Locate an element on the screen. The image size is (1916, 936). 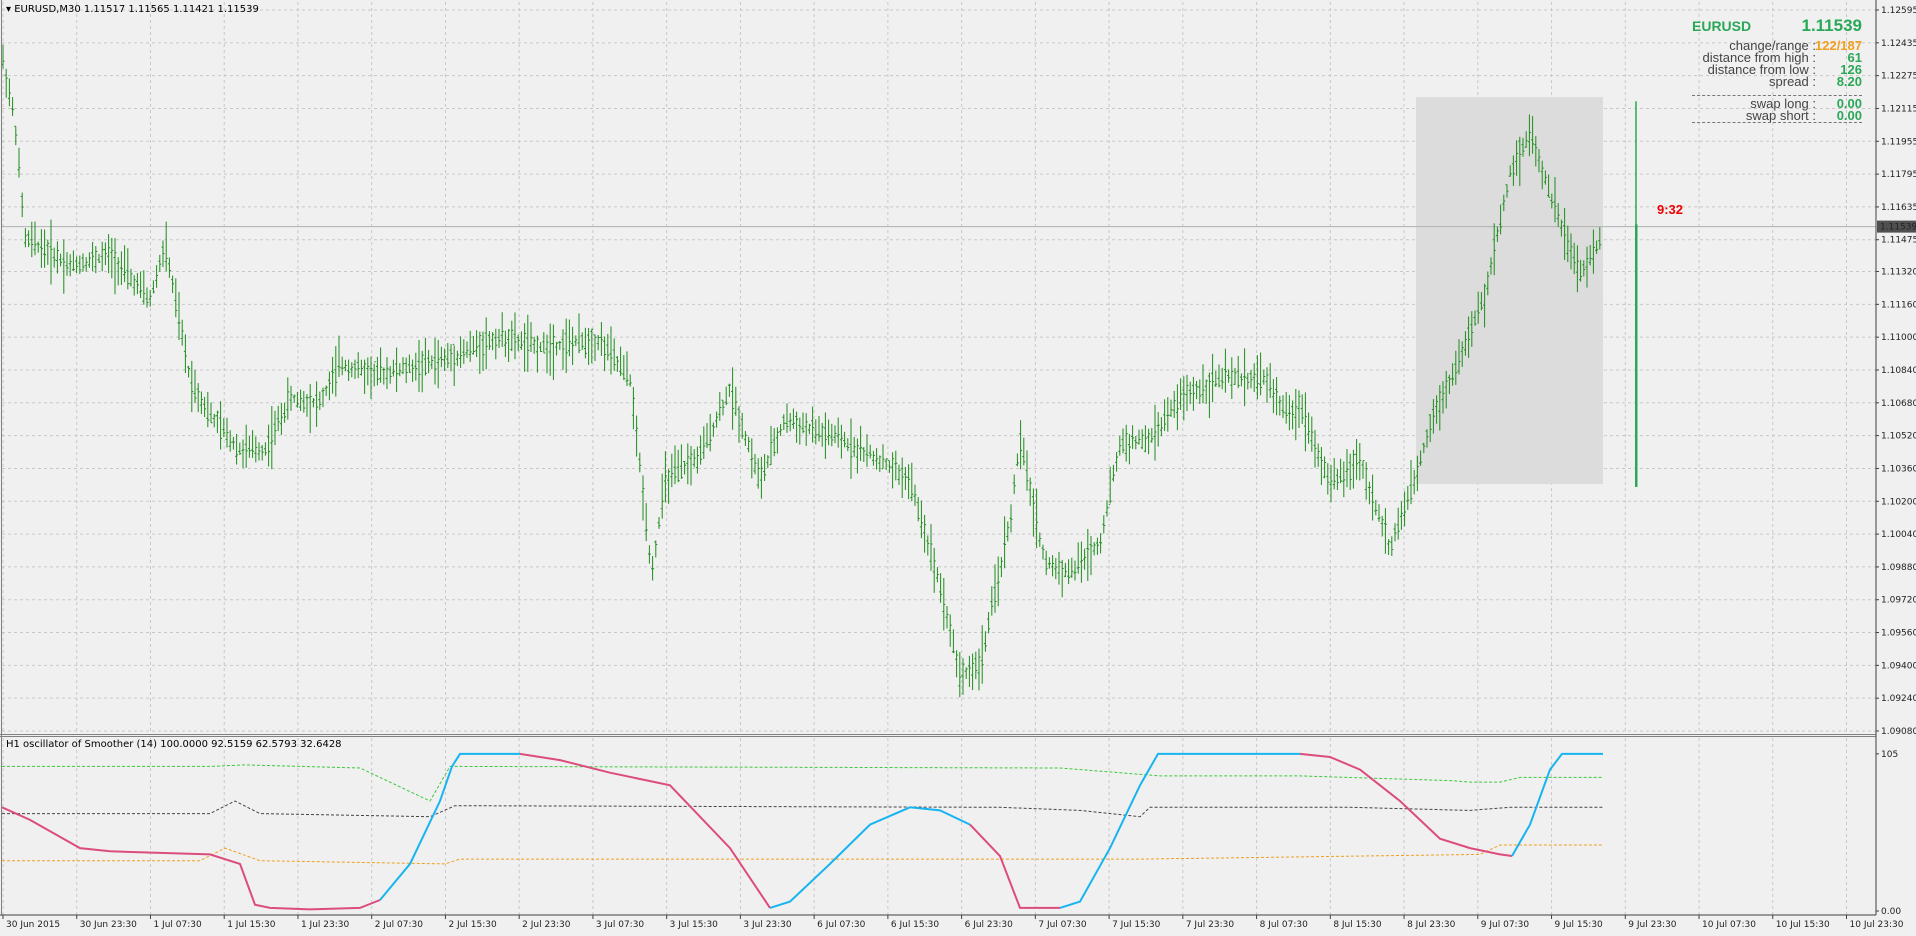
time-tick-label: 7 Jul 07:30 is located at coordinates (1062, 925).